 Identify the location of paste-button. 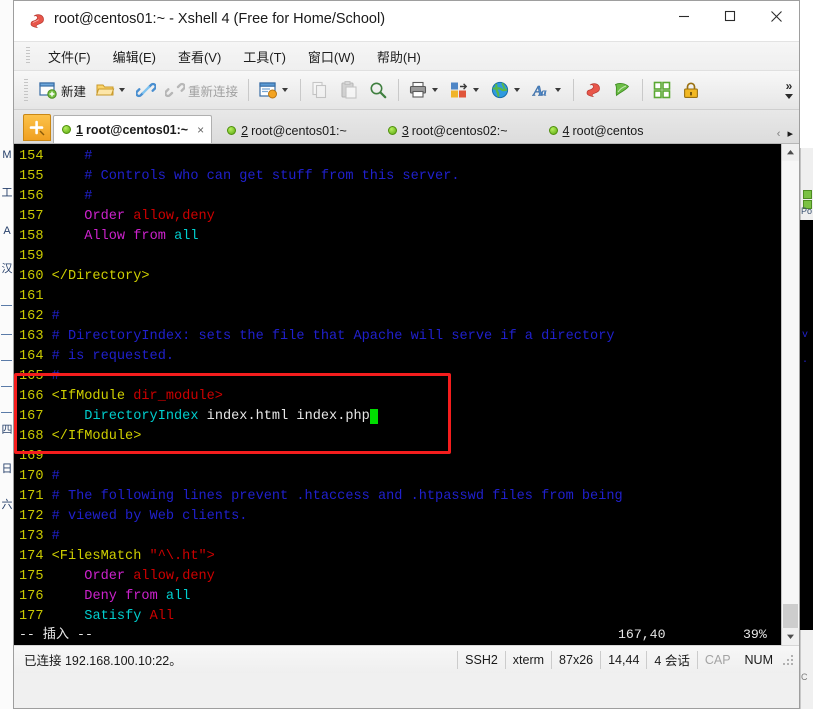
(349, 90).